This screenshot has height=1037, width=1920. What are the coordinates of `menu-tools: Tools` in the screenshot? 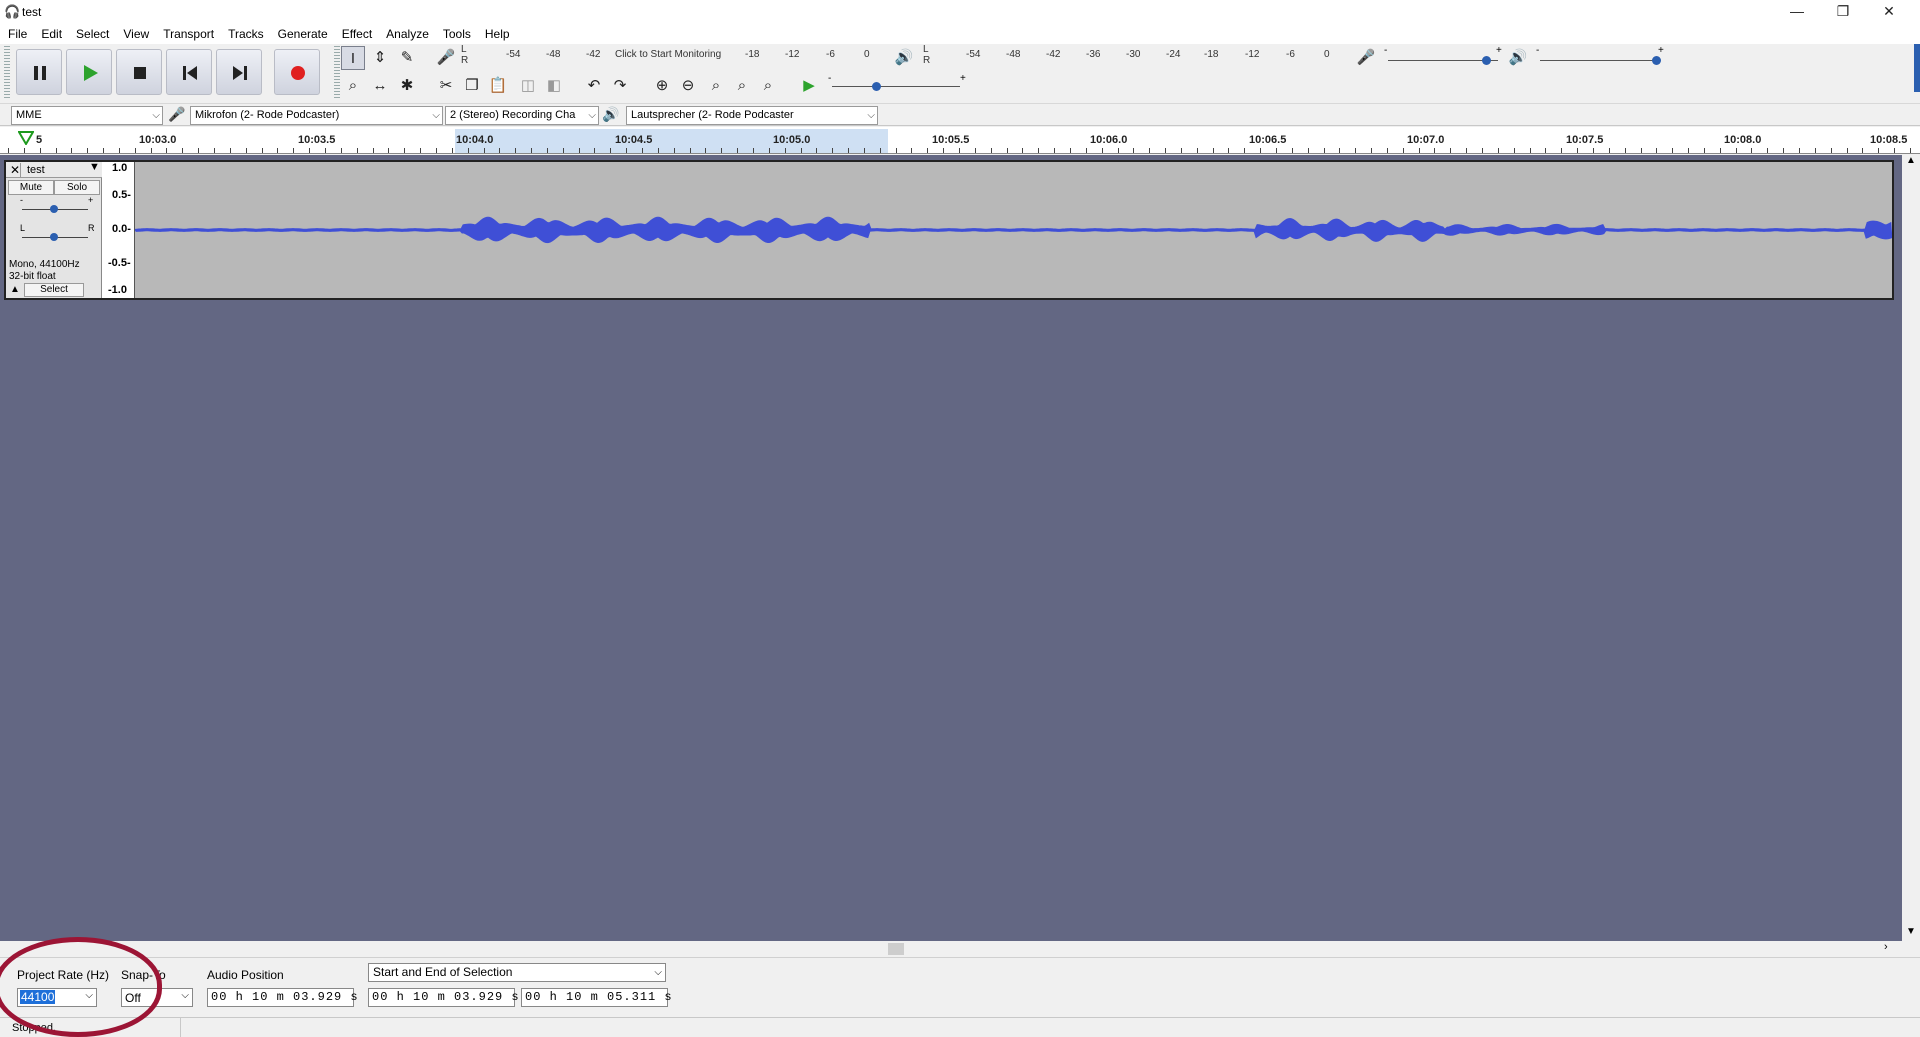 It's located at (457, 32).